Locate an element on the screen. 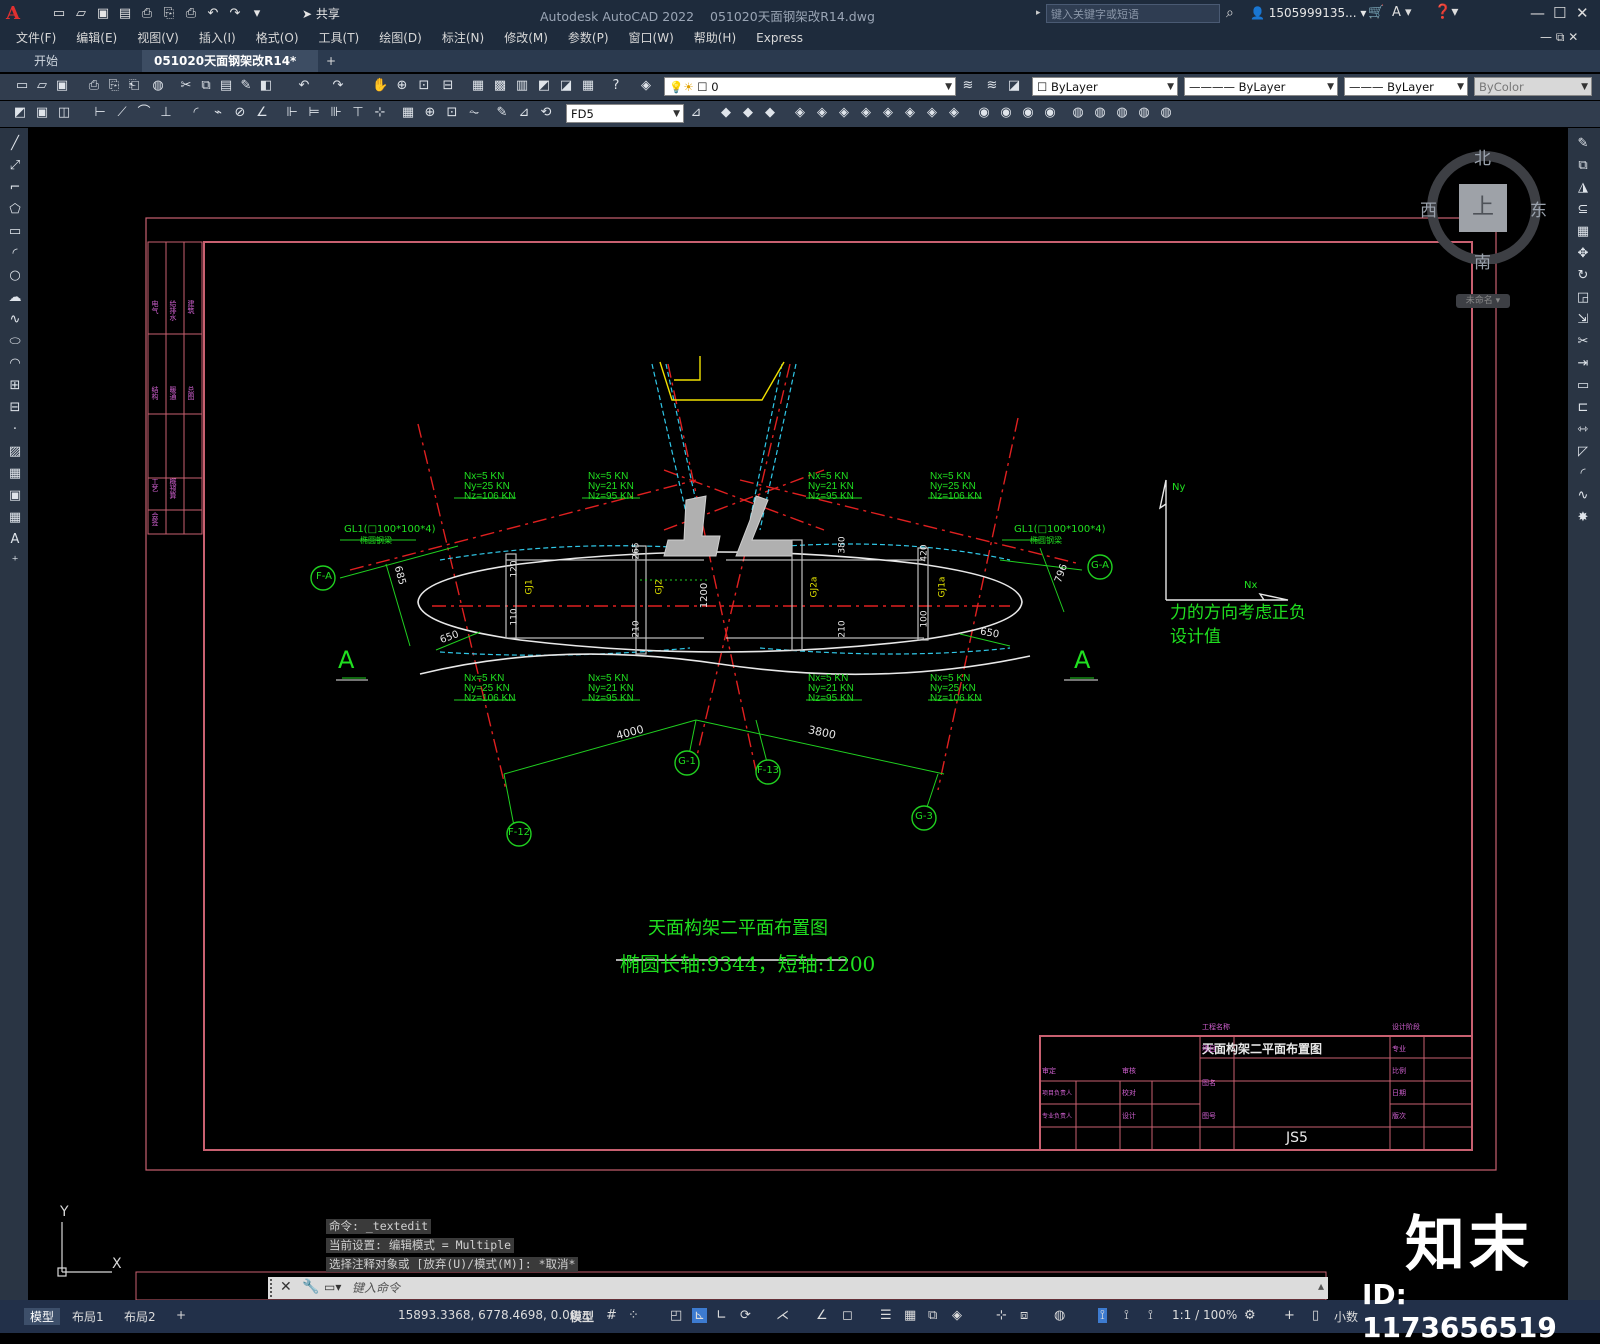 The image size is (1600, 1344). redo-icon: ↷ is located at coordinates (235, 13).